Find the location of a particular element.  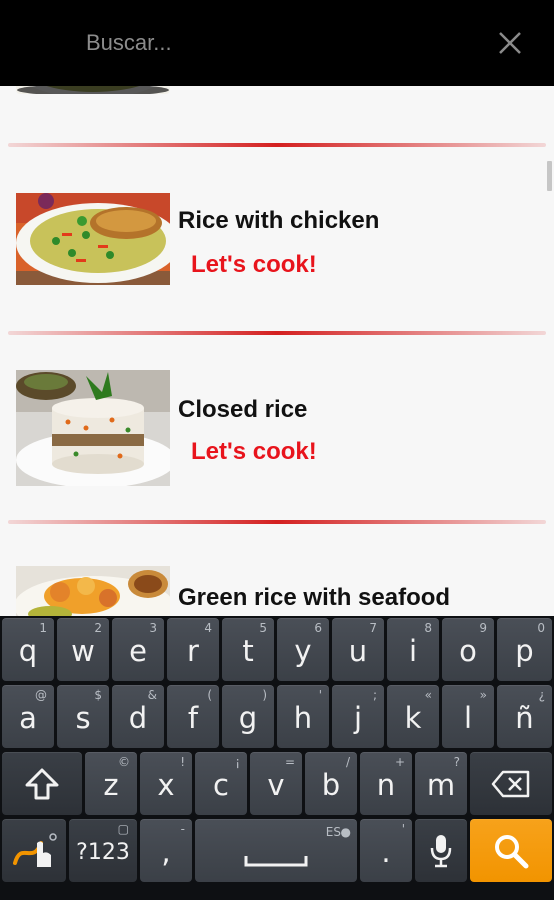

key-g: g) is located at coordinates (248, 716).